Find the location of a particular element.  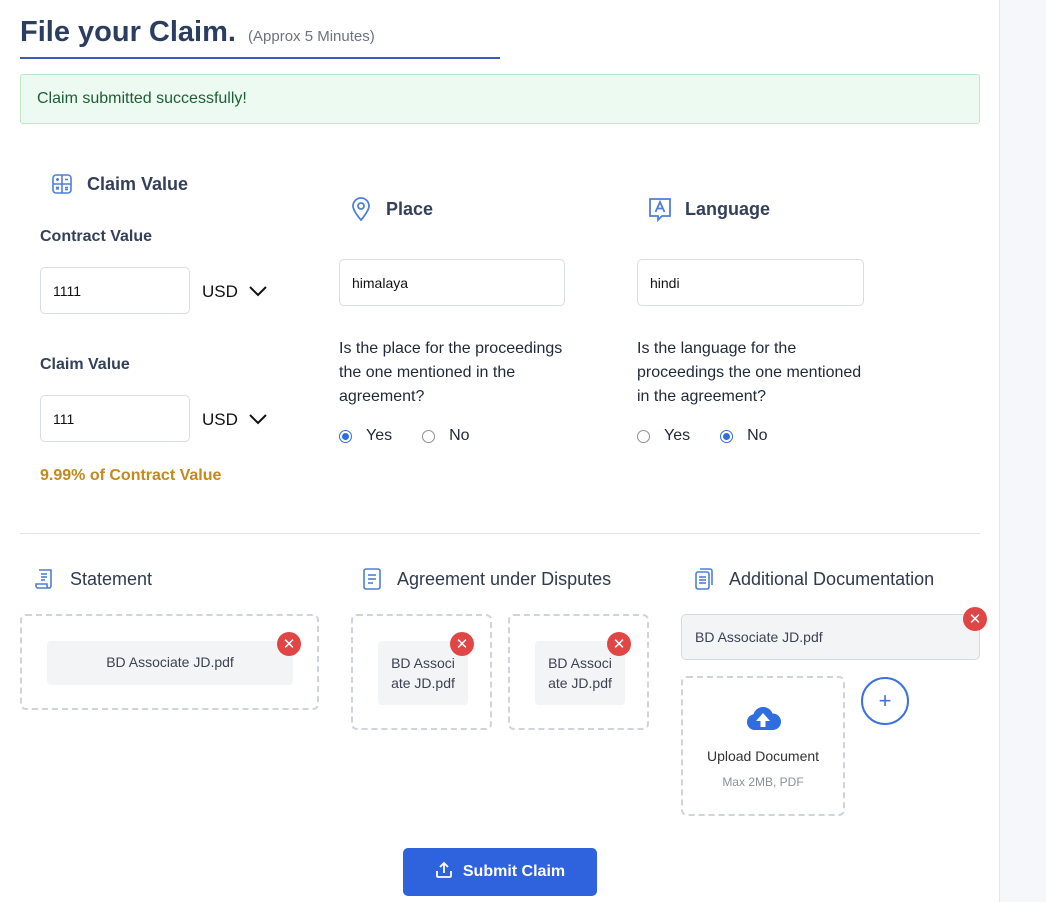

claim-value-input is located at coordinates (115, 418).